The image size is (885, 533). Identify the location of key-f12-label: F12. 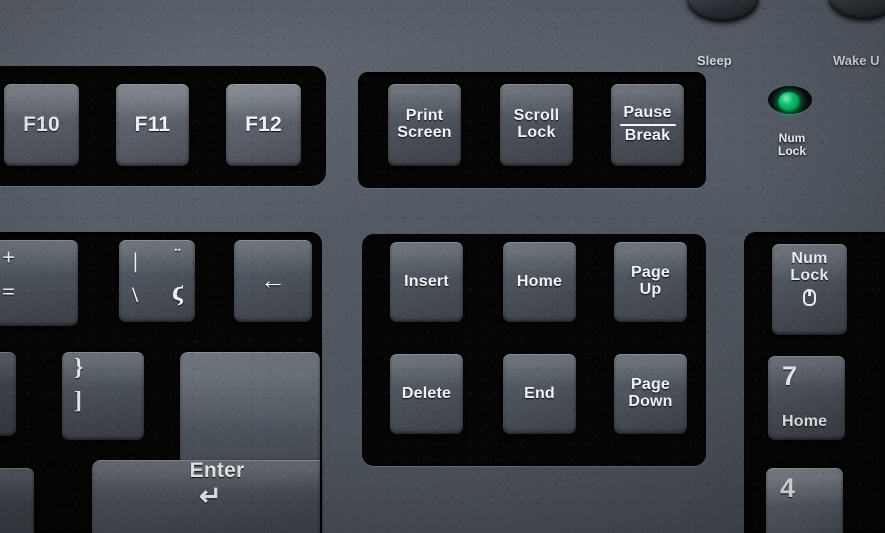
(263, 124).